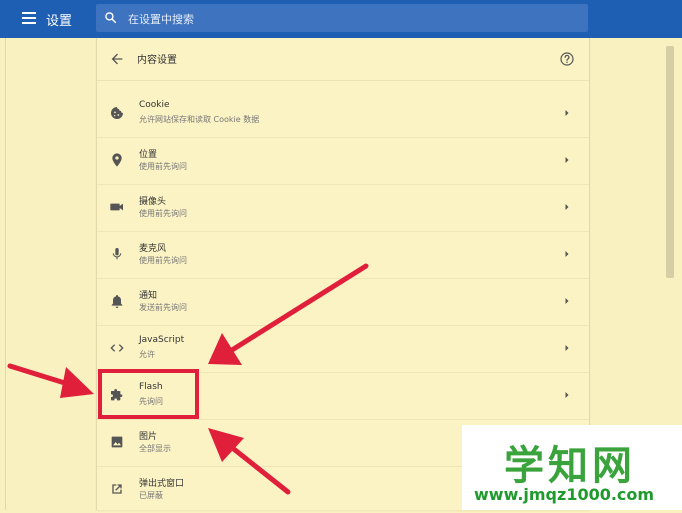 Image resolution: width=682 pixels, height=513 pixels. I want to click on image-icon, so click(117, 442).